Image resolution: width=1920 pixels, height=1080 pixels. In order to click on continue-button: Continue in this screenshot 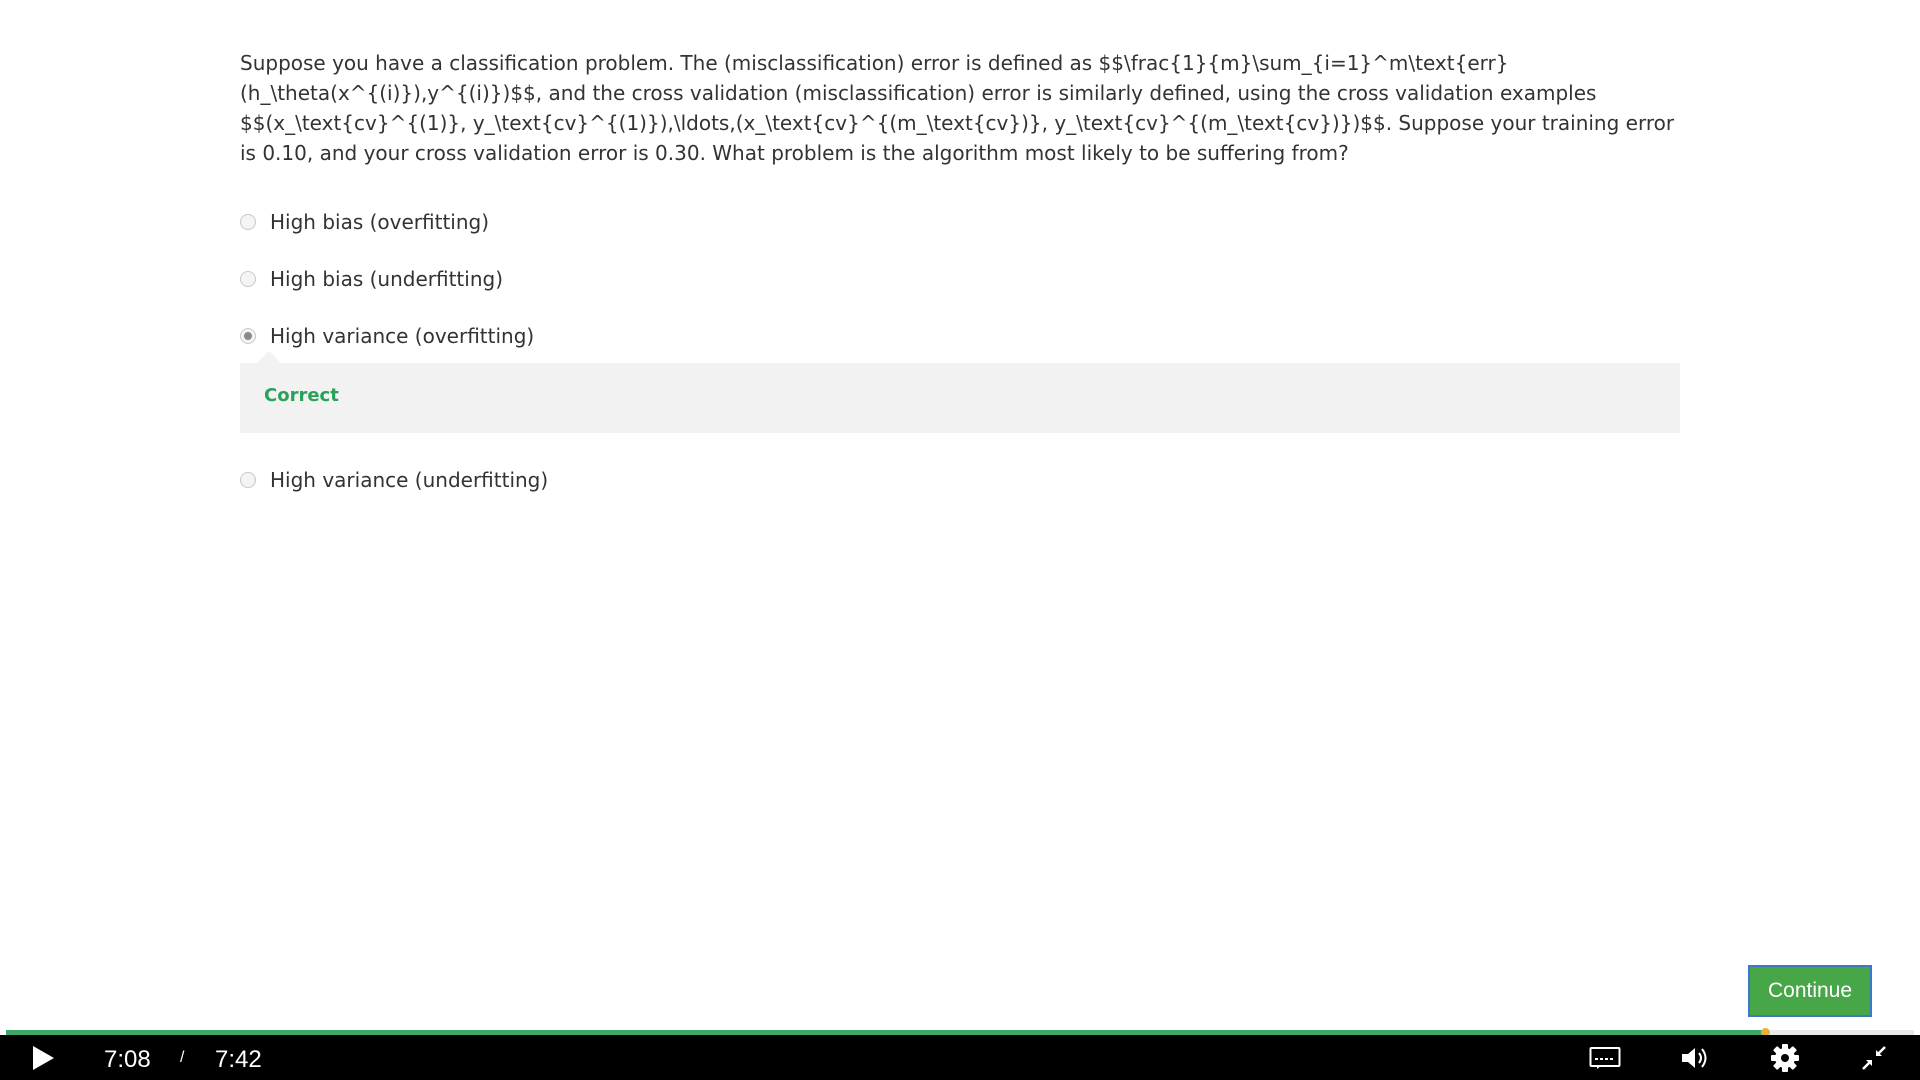, I will do `click(1810, 991)`.